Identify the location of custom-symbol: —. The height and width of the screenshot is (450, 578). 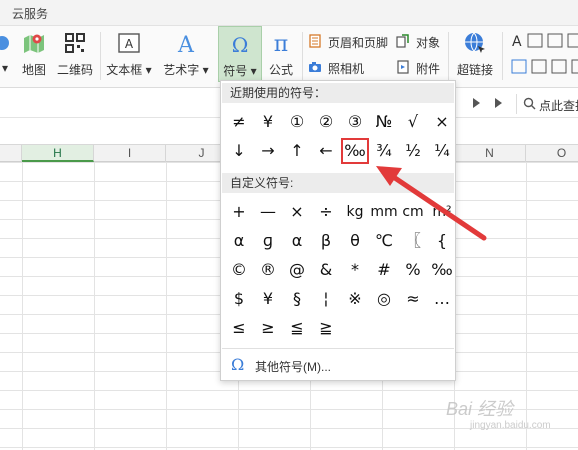
(268, 212).